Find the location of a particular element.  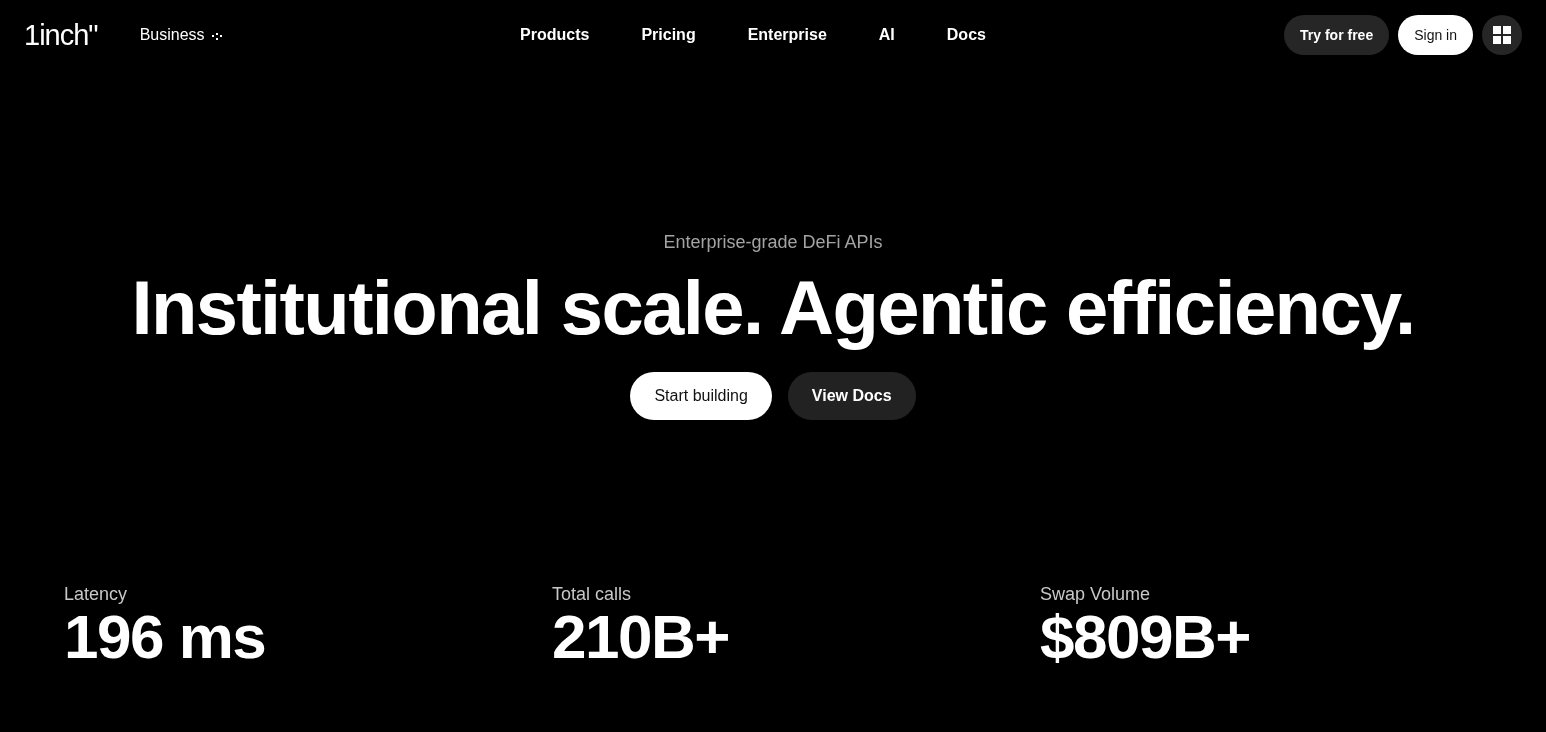

nav-link: AI is located at coordinates (886, 35).